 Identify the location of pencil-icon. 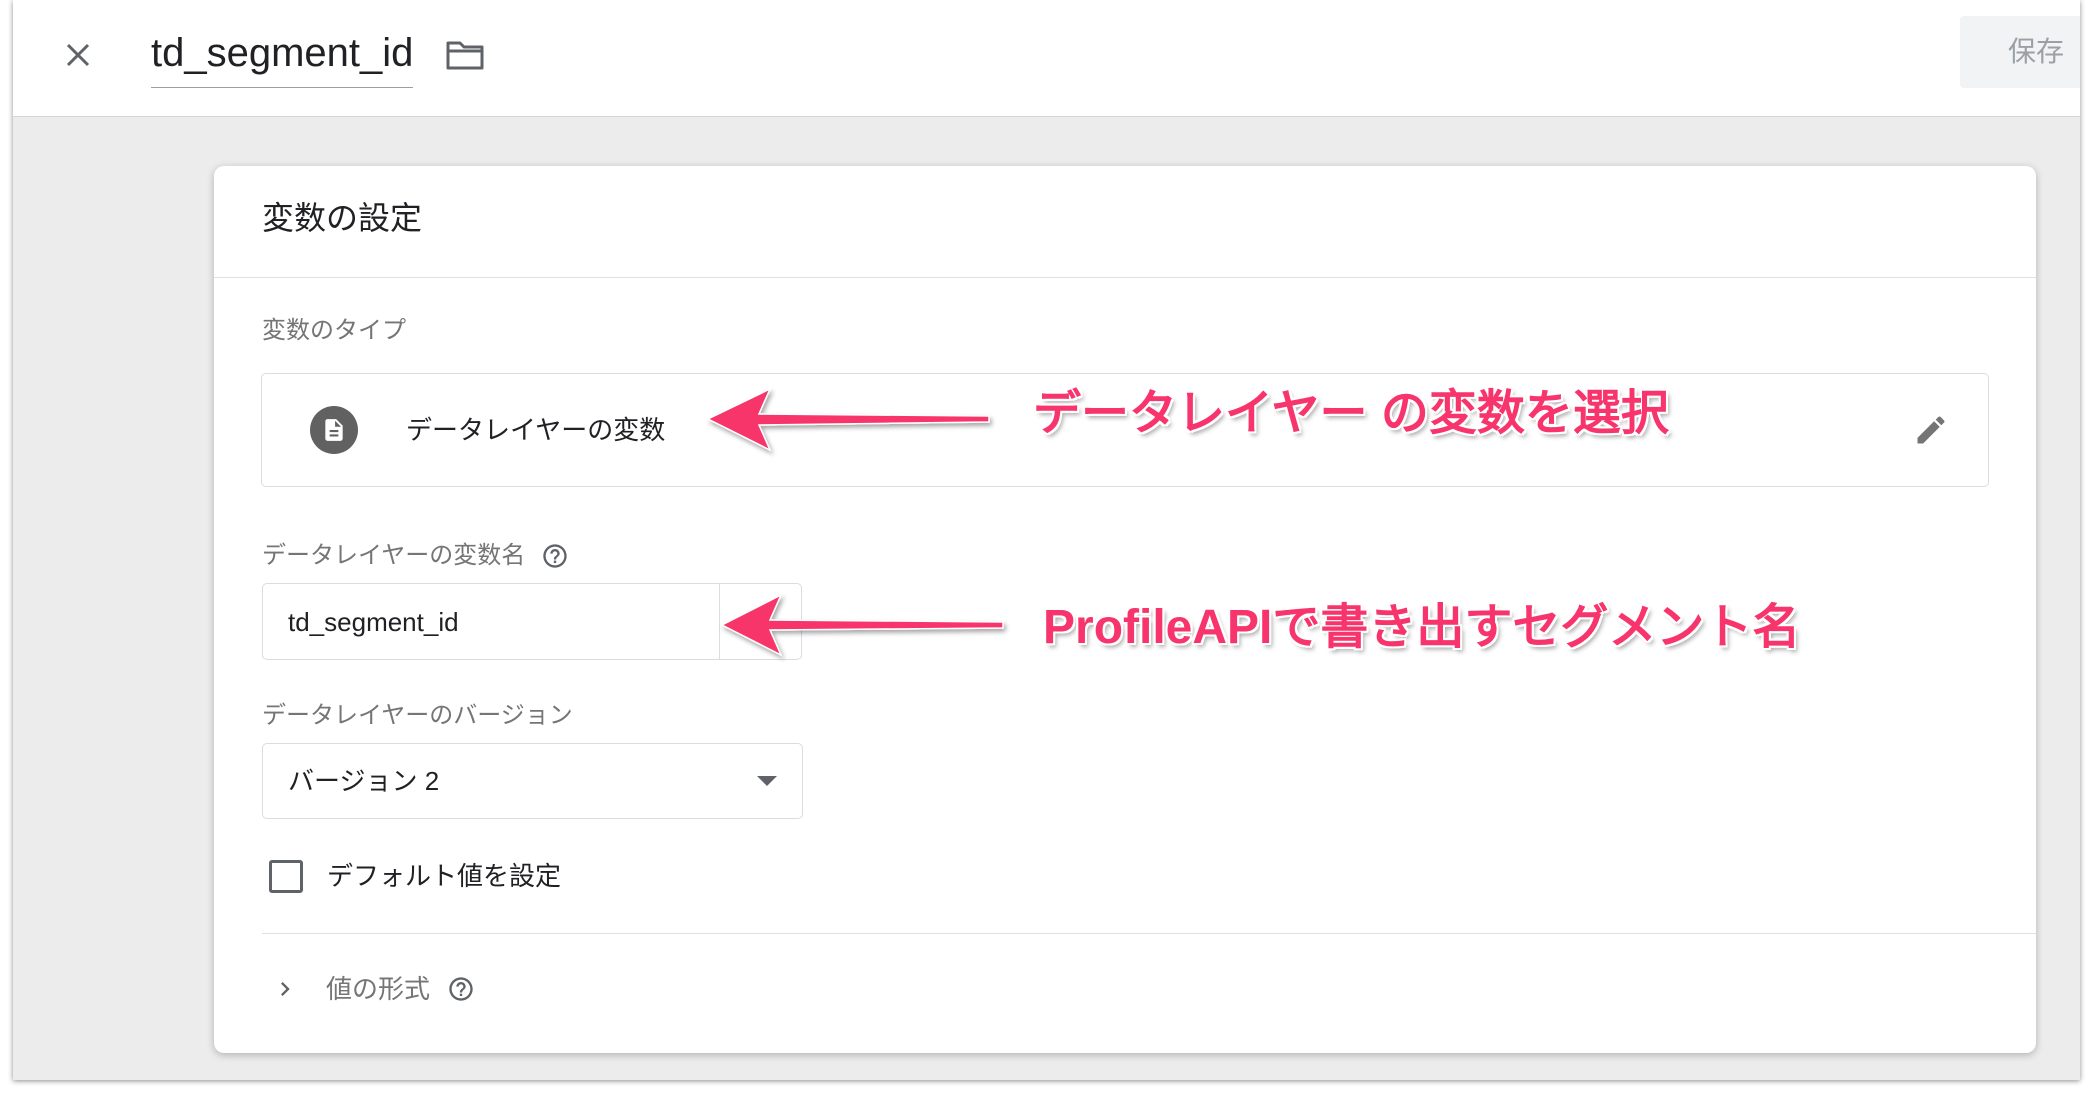
(1931, 430).